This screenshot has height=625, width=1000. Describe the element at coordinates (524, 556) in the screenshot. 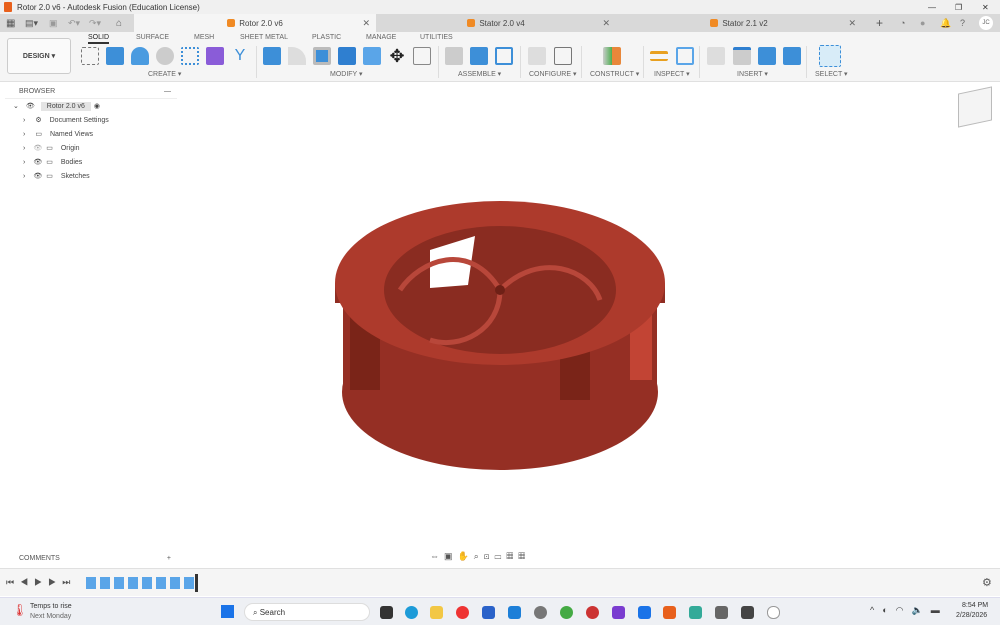

I see `viewports-icon: ▦` at that location.